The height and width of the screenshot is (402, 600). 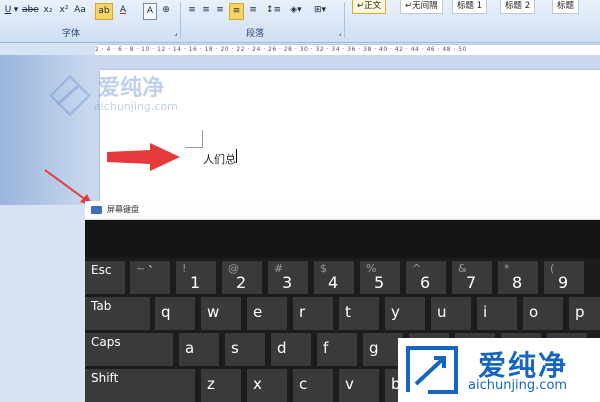 What do you see at coordinates (267, 313) in the screenshot?
I see `key-e: e` at bounding box center [267, 313].